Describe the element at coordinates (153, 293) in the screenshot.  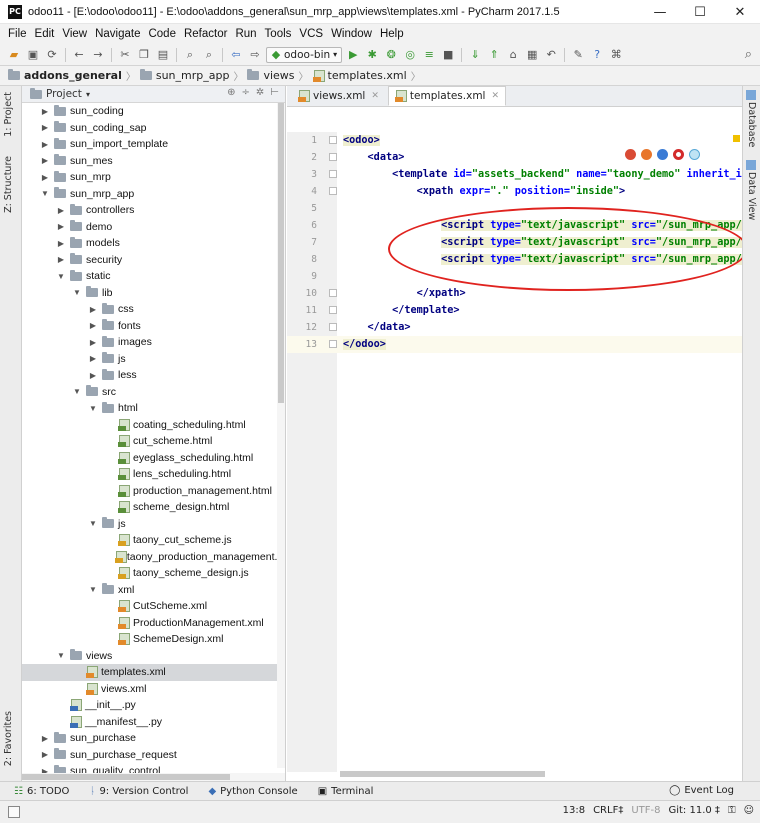
I see `tree-item: ▼ lib` at that location.